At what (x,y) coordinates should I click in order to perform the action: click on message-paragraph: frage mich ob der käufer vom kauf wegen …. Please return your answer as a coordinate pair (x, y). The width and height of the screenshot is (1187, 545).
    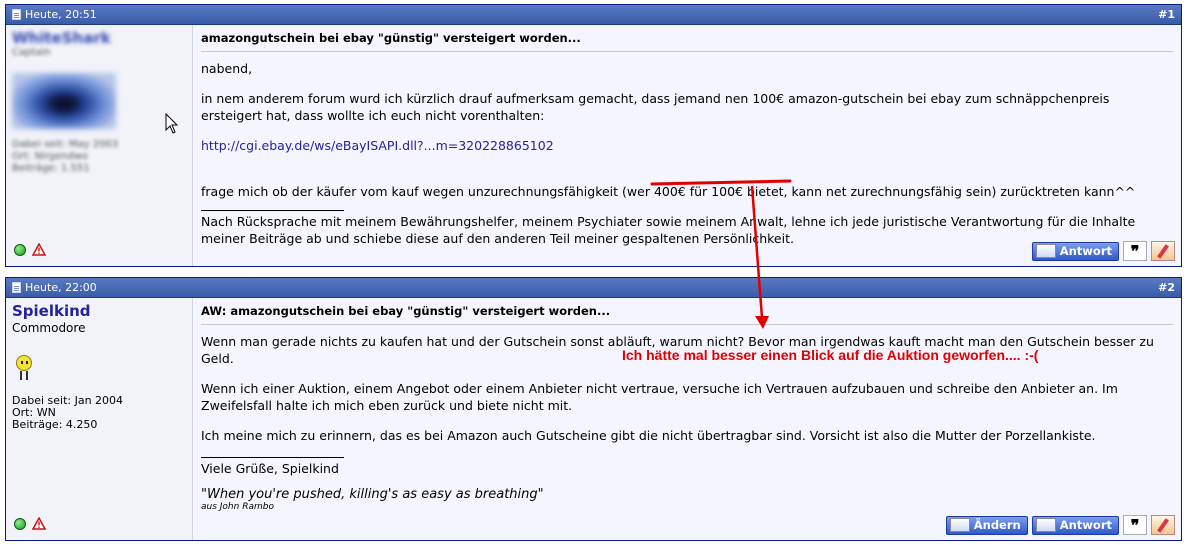
    Looking at the image, I should click on (668, 191).